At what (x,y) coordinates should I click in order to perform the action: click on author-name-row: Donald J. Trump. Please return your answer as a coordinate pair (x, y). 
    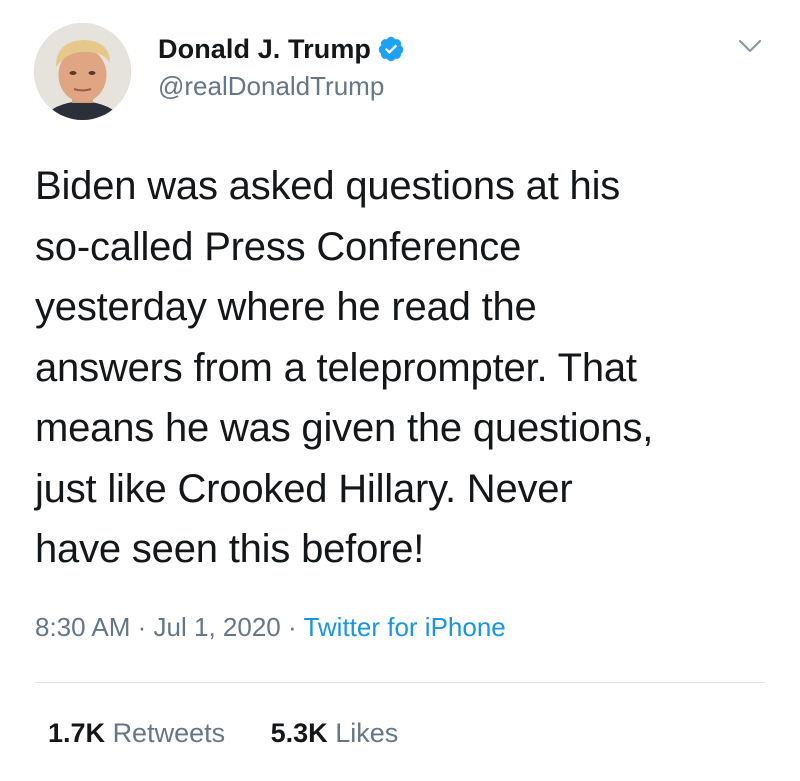
    Looking at the image, I should click on (281, 49).